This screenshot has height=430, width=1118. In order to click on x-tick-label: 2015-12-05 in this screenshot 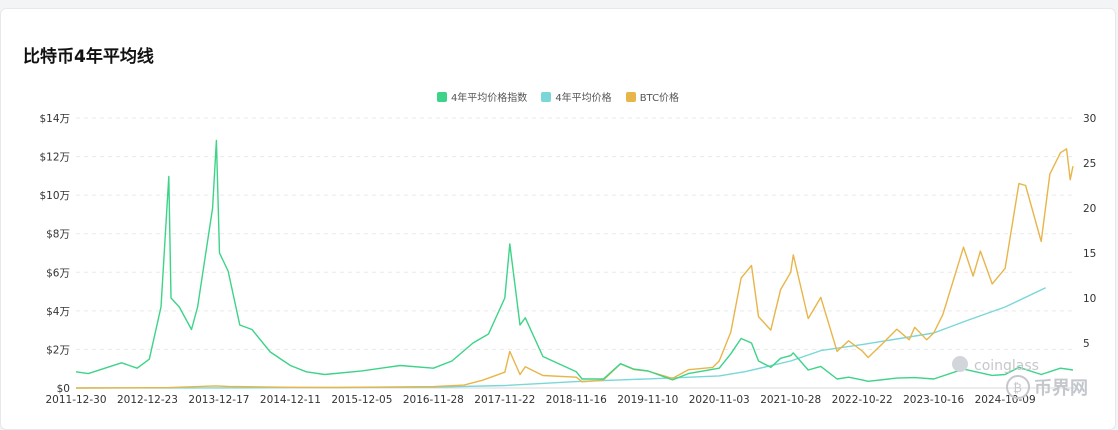, I will do `click(361, 400)`.